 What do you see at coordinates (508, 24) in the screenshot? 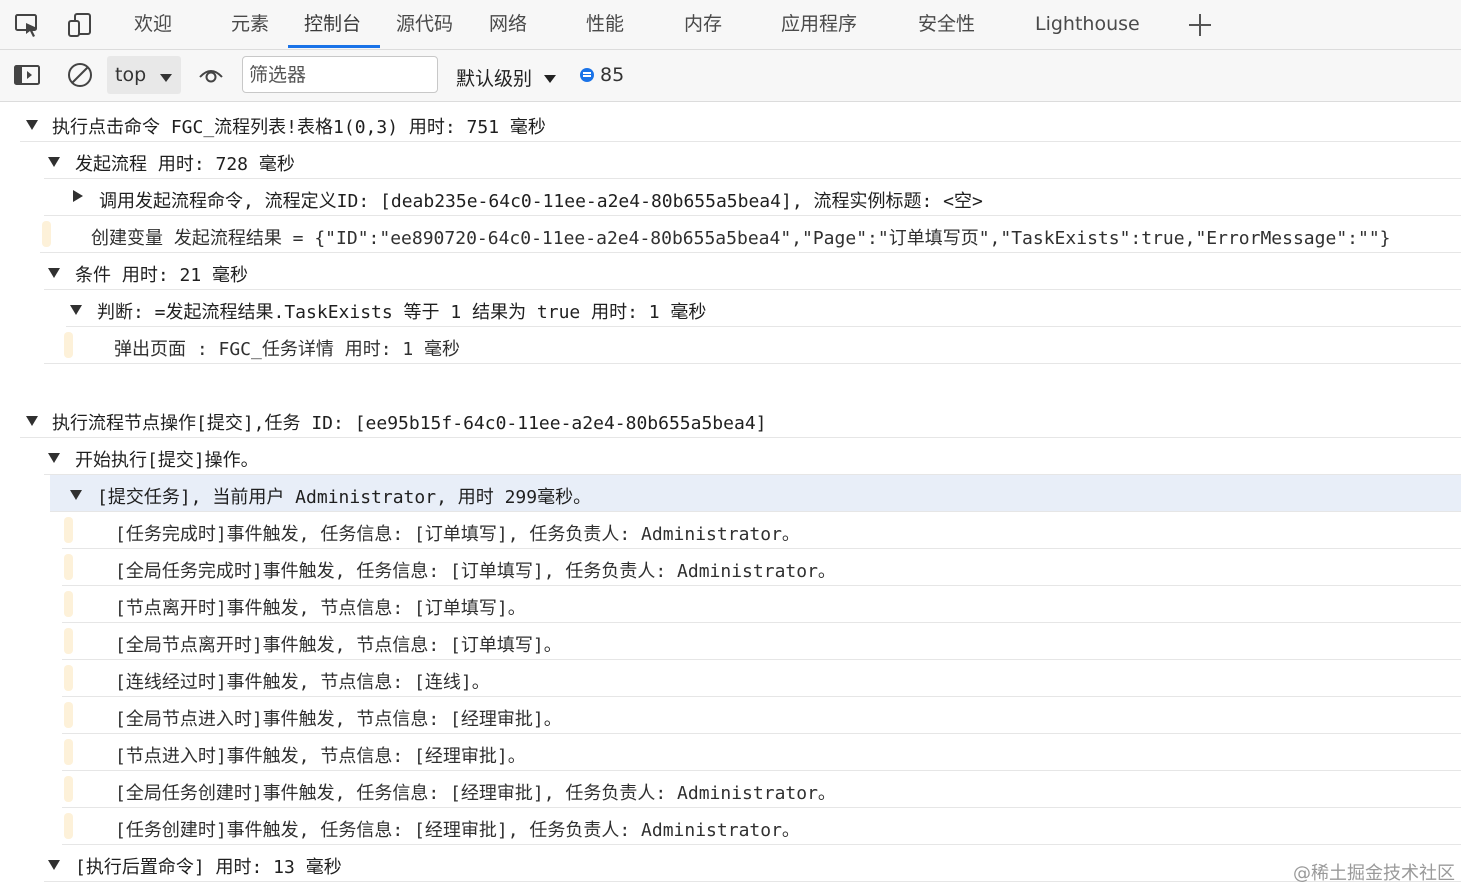
I see `tab-network: 网络` at bounding box center [508, 24].